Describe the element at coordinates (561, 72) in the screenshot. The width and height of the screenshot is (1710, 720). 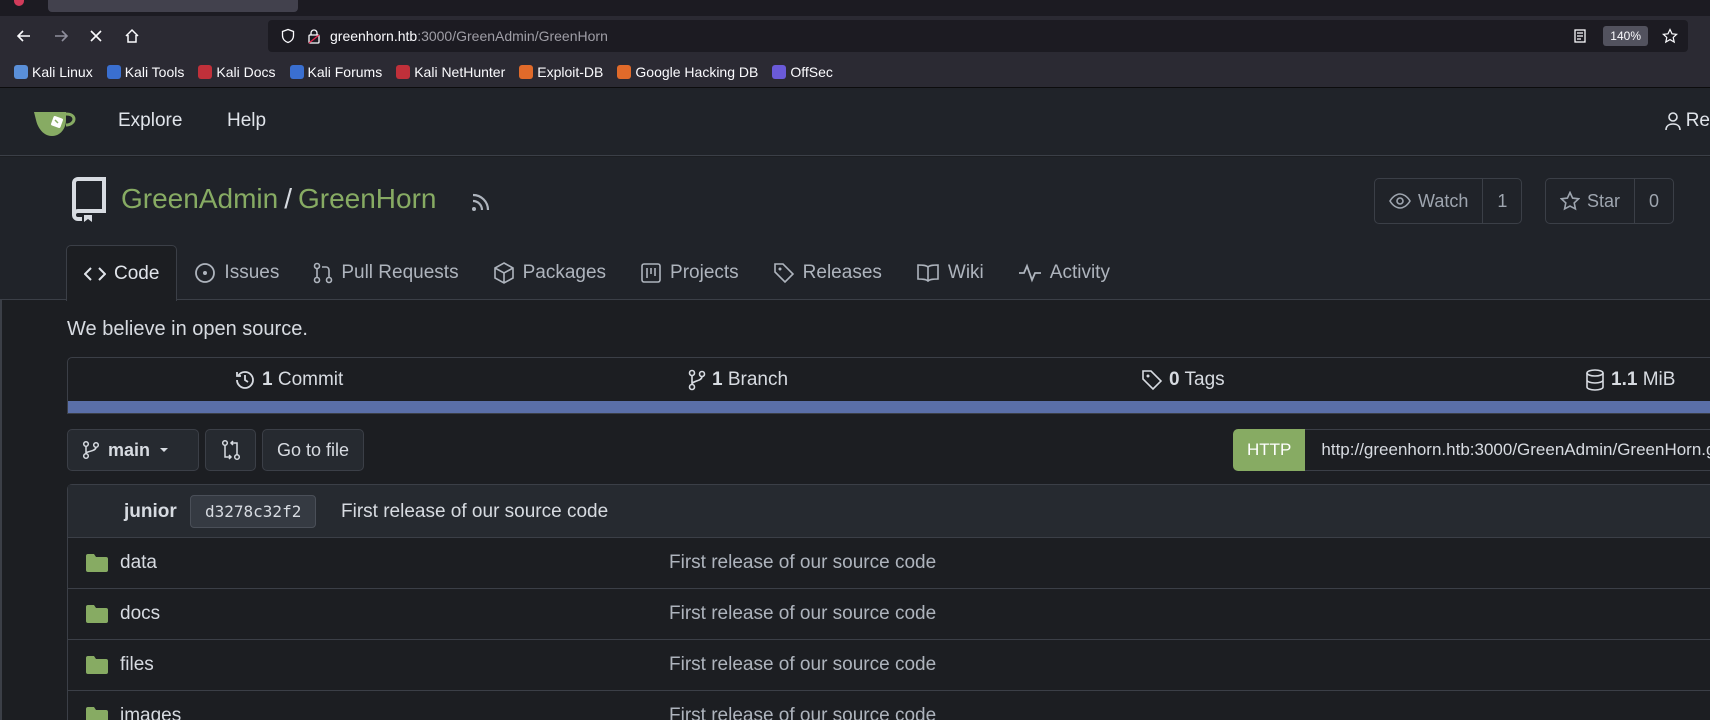
I see `bookmark-exploit-db: Exploit-DB` at that location.